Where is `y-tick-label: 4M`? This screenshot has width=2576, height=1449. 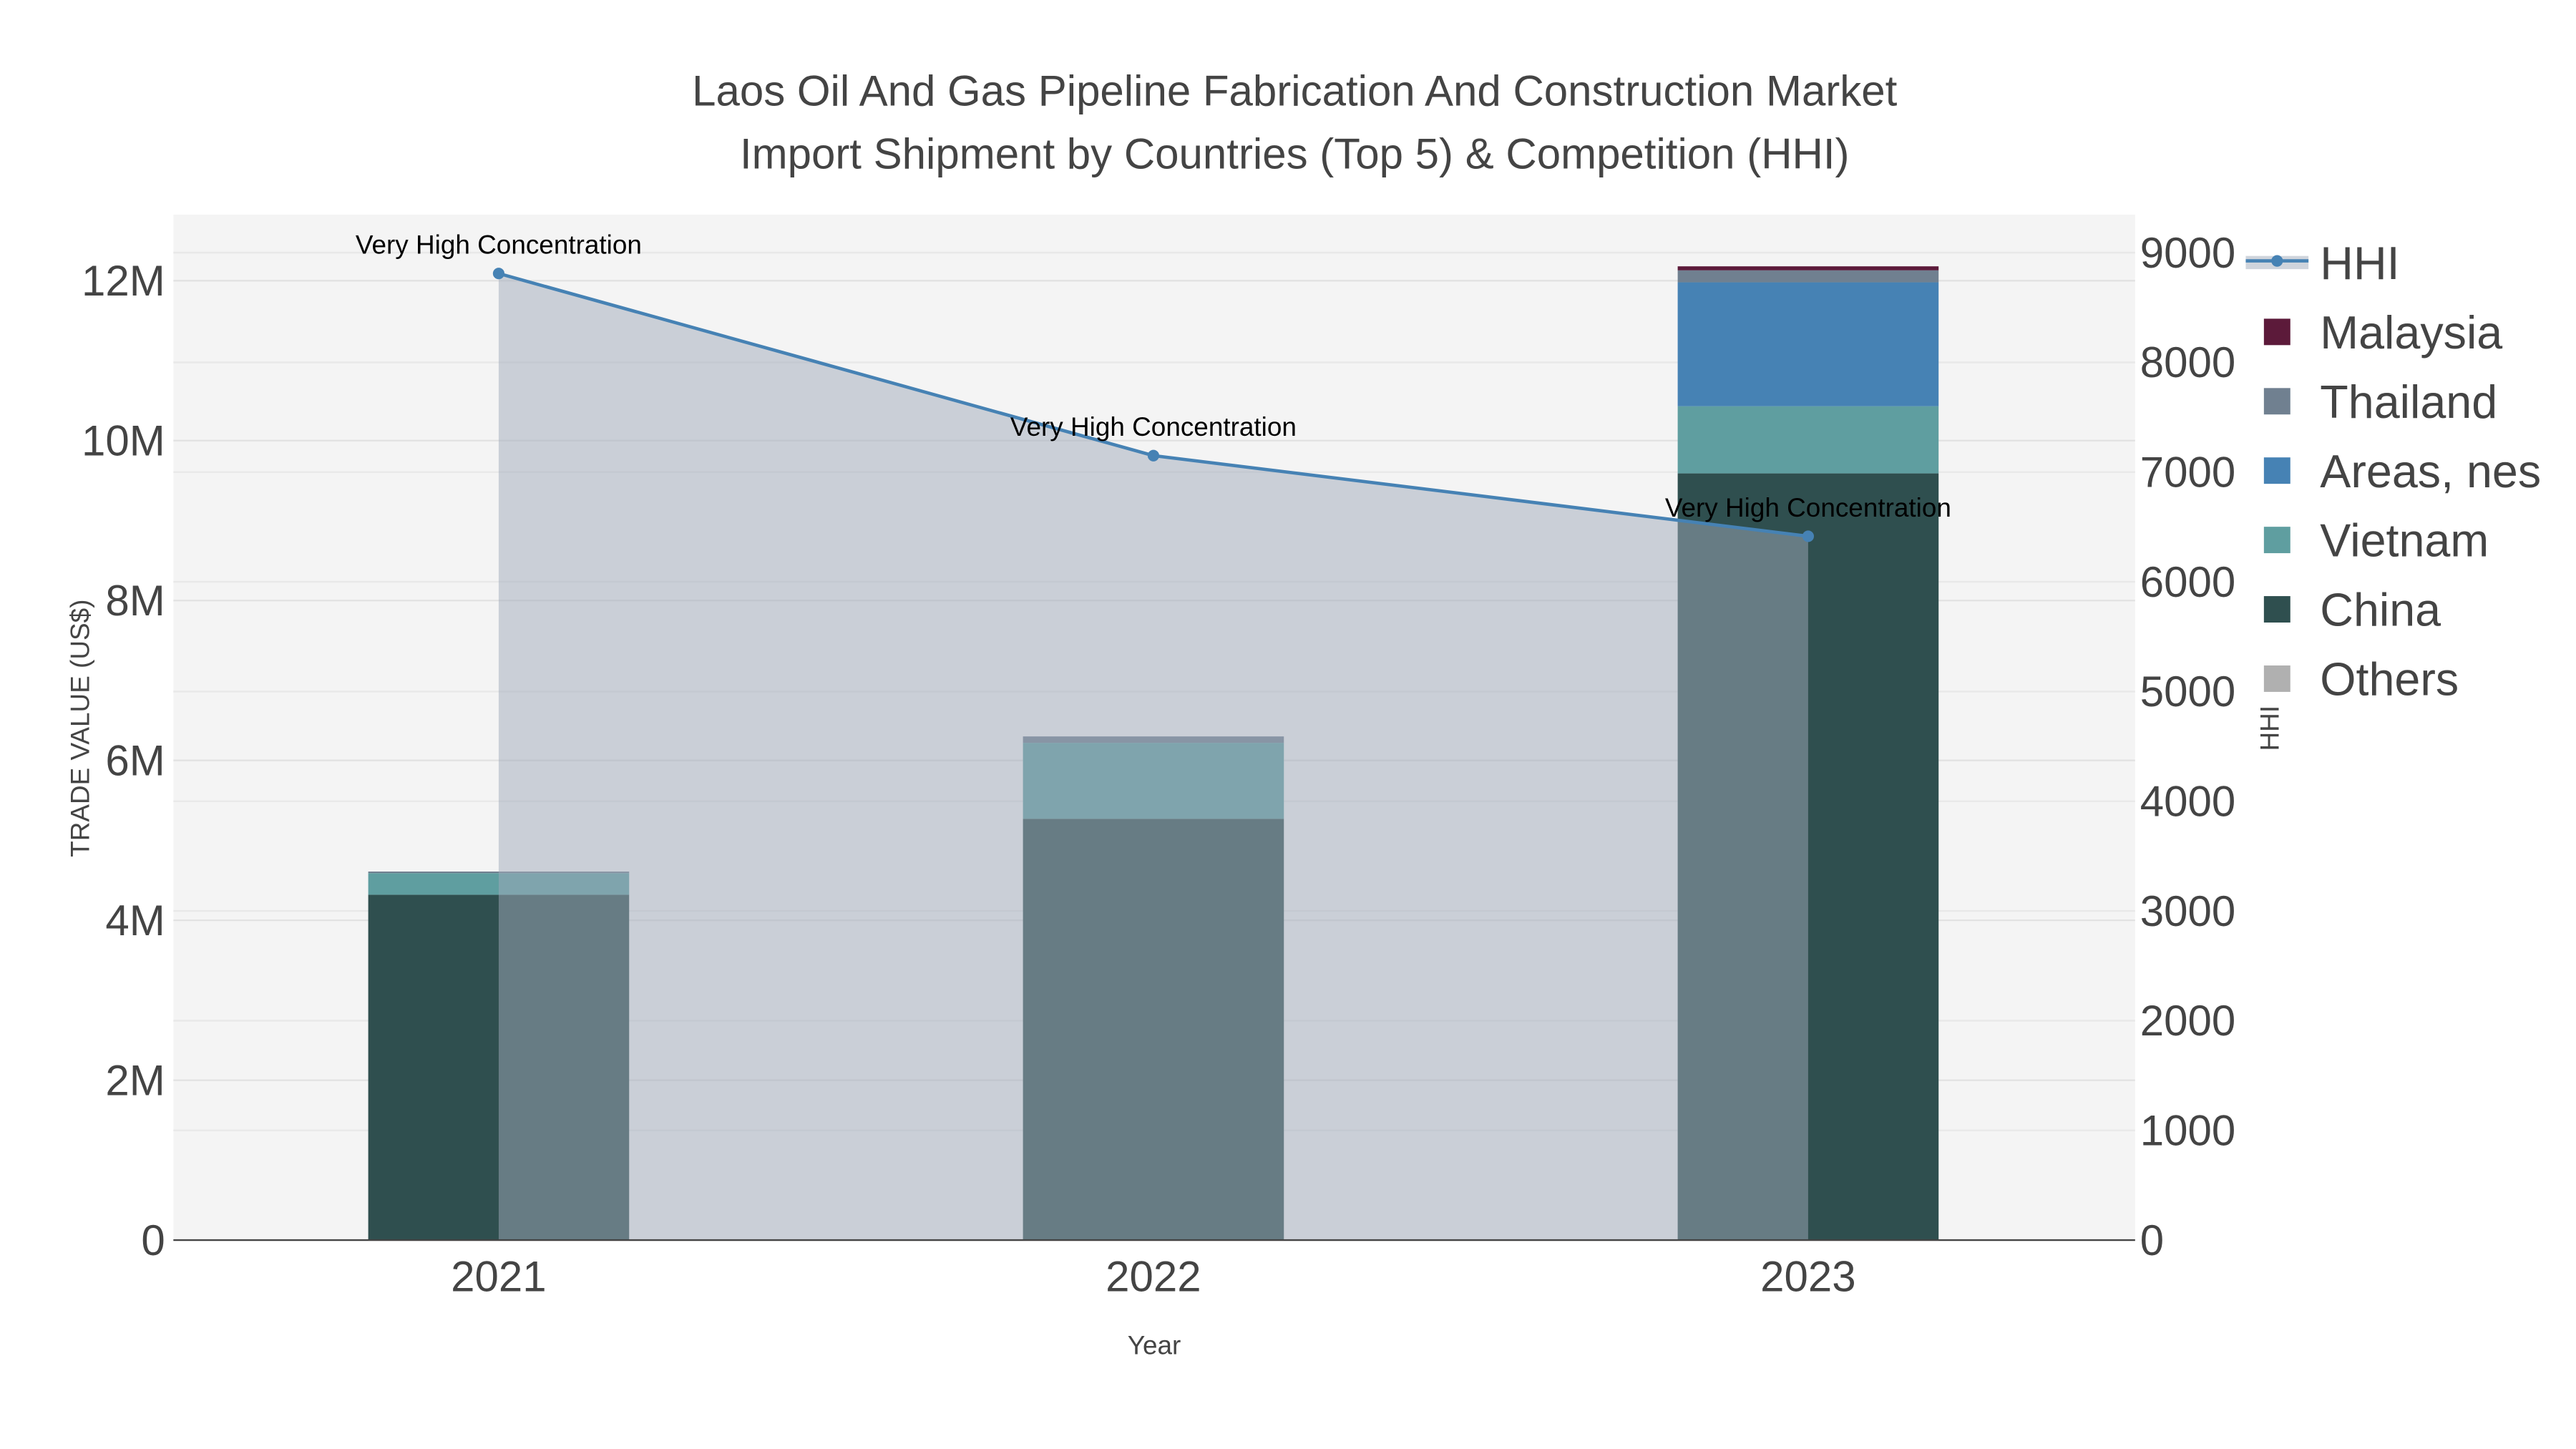 y-tick-label: 4M is located at coordinates (135, 921).